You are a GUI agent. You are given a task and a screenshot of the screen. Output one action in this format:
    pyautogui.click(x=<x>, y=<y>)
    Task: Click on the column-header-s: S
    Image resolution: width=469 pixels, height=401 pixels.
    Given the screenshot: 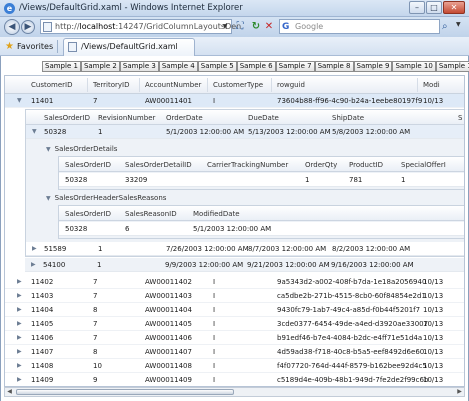 What is the action you would take?
    pyautogui.click(x=460, y=118)
    